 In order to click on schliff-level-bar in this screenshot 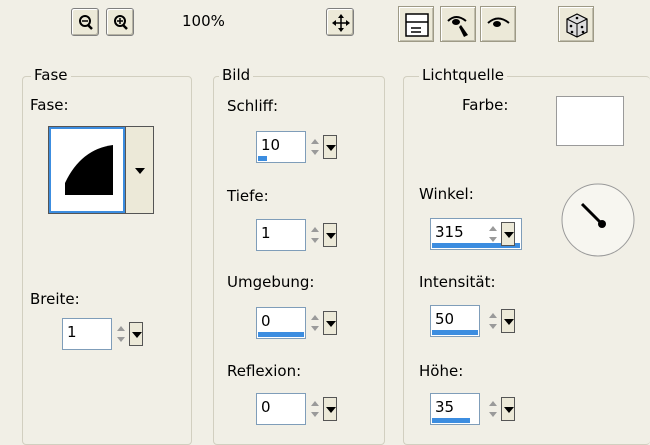, I will do `click(262, 158)`.